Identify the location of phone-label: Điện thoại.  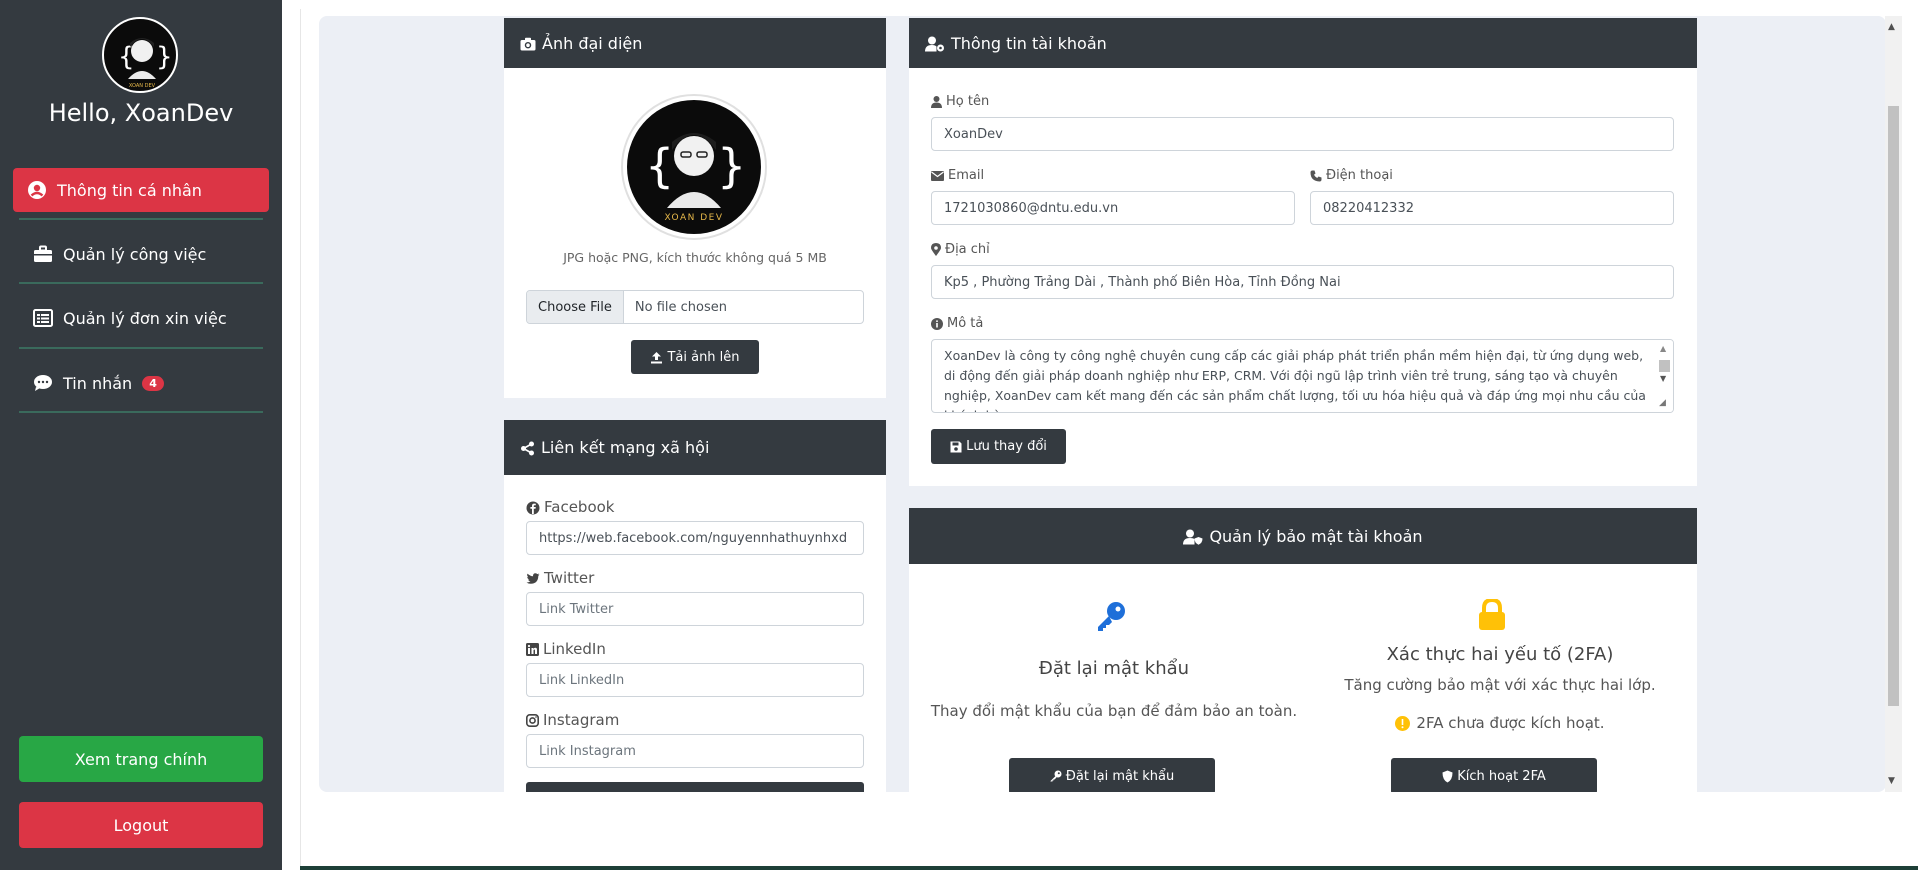
(1351, 175).